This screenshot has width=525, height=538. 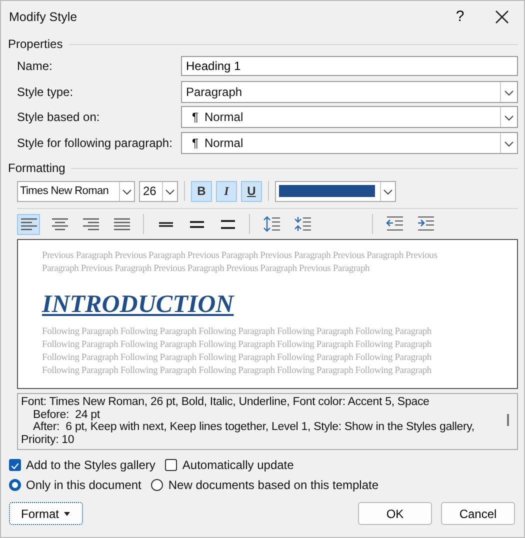 I want to click on section-heading: Formatting, so click(x=37, y=168).